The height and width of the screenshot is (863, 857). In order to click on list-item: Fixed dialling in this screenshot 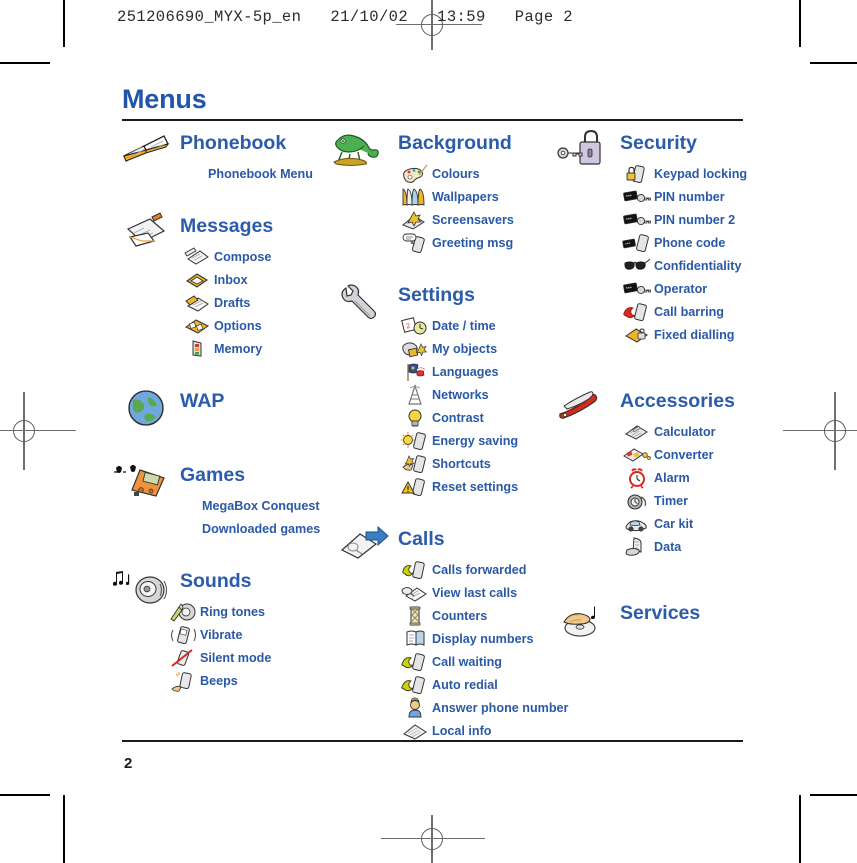, I will do `click(691, 334)`.